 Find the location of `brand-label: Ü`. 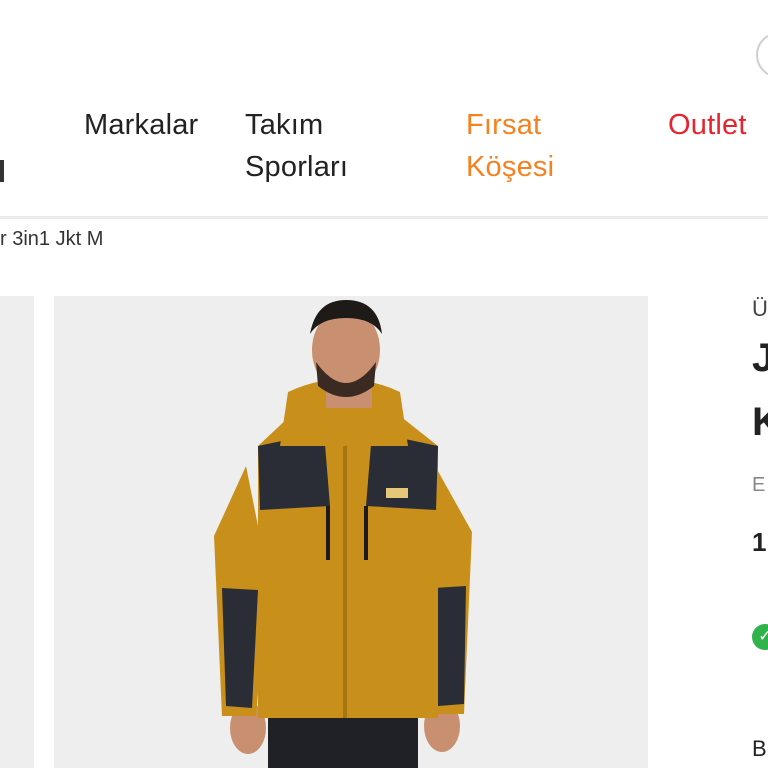

brand-label: Ü is located at coordinates (760, 309).